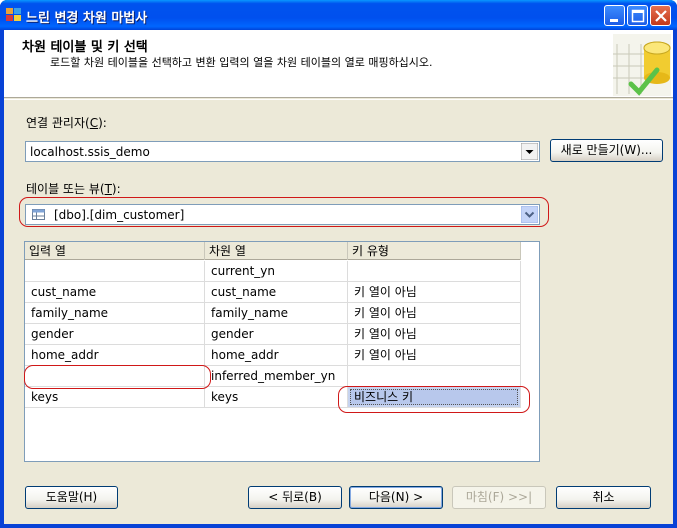 This screenshot has height=528, width=677. I want to click on grid-header: 입력 열 차원 열 키 유형, so click(273, 251).